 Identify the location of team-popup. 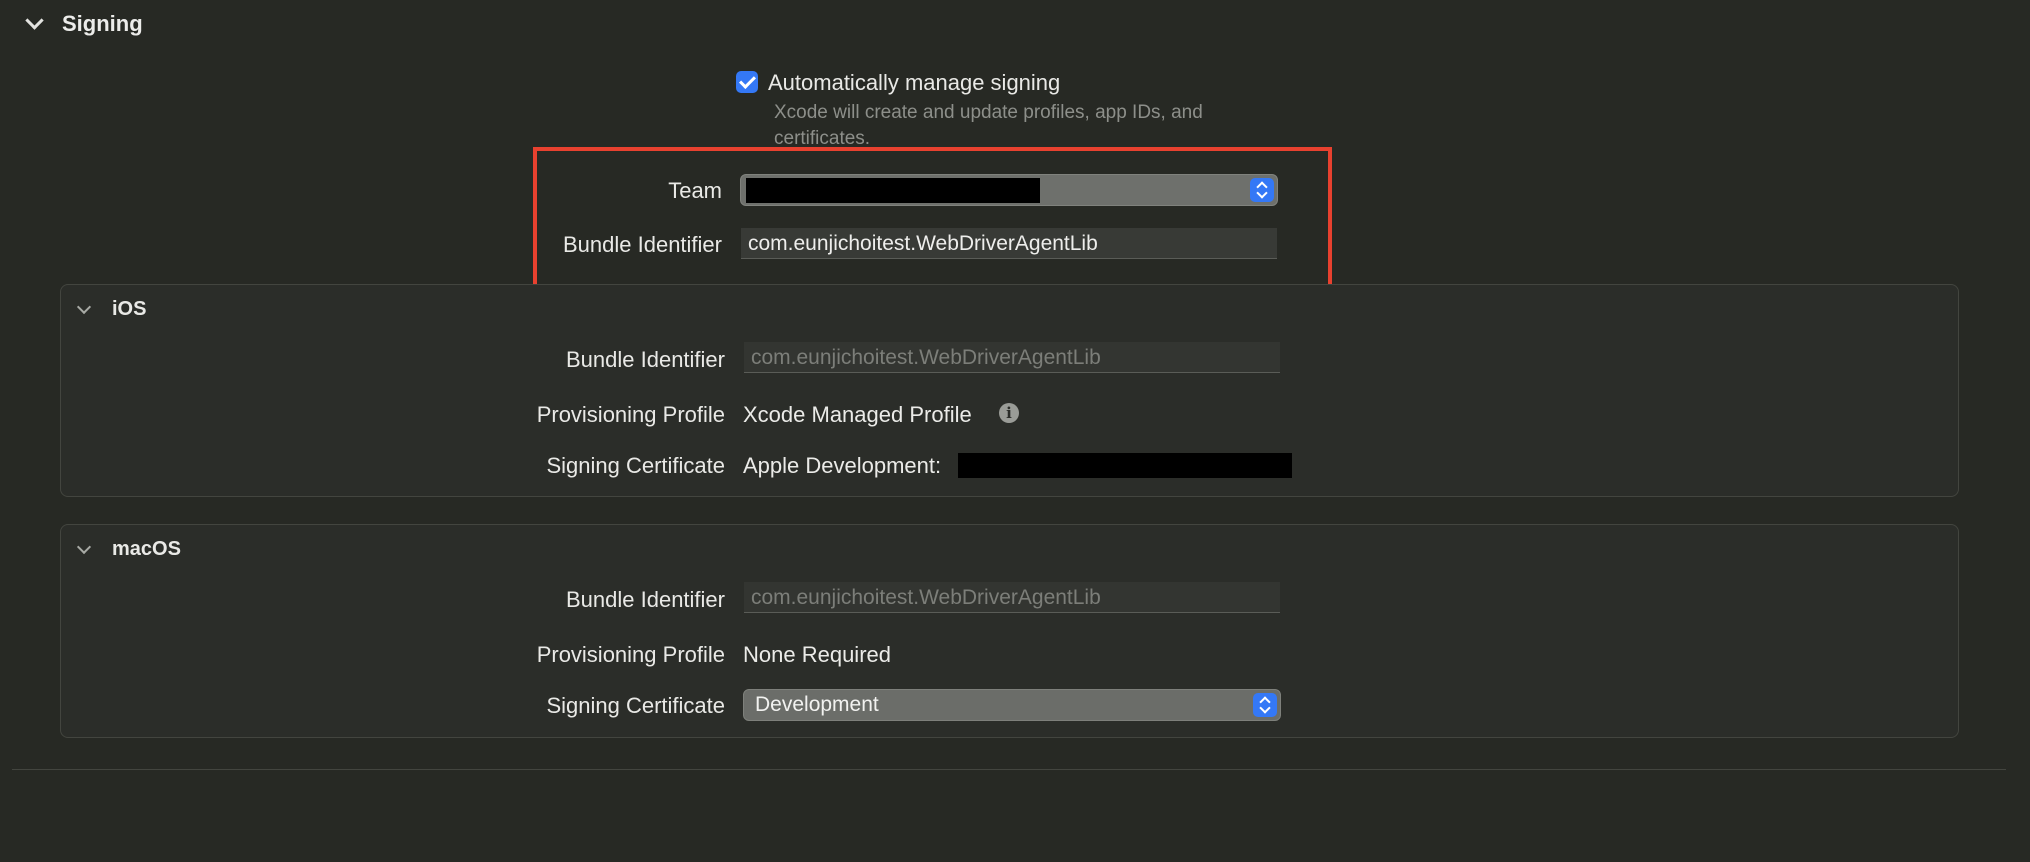
(1009, 190).